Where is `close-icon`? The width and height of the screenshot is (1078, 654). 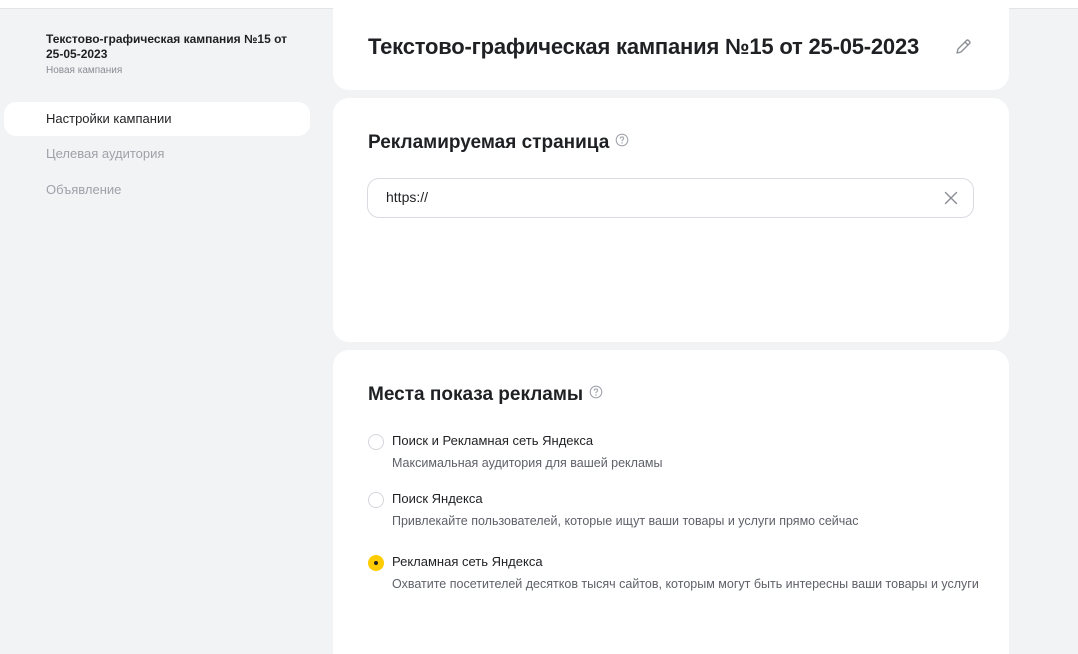 close-icon is located at coordinates (951, 198).